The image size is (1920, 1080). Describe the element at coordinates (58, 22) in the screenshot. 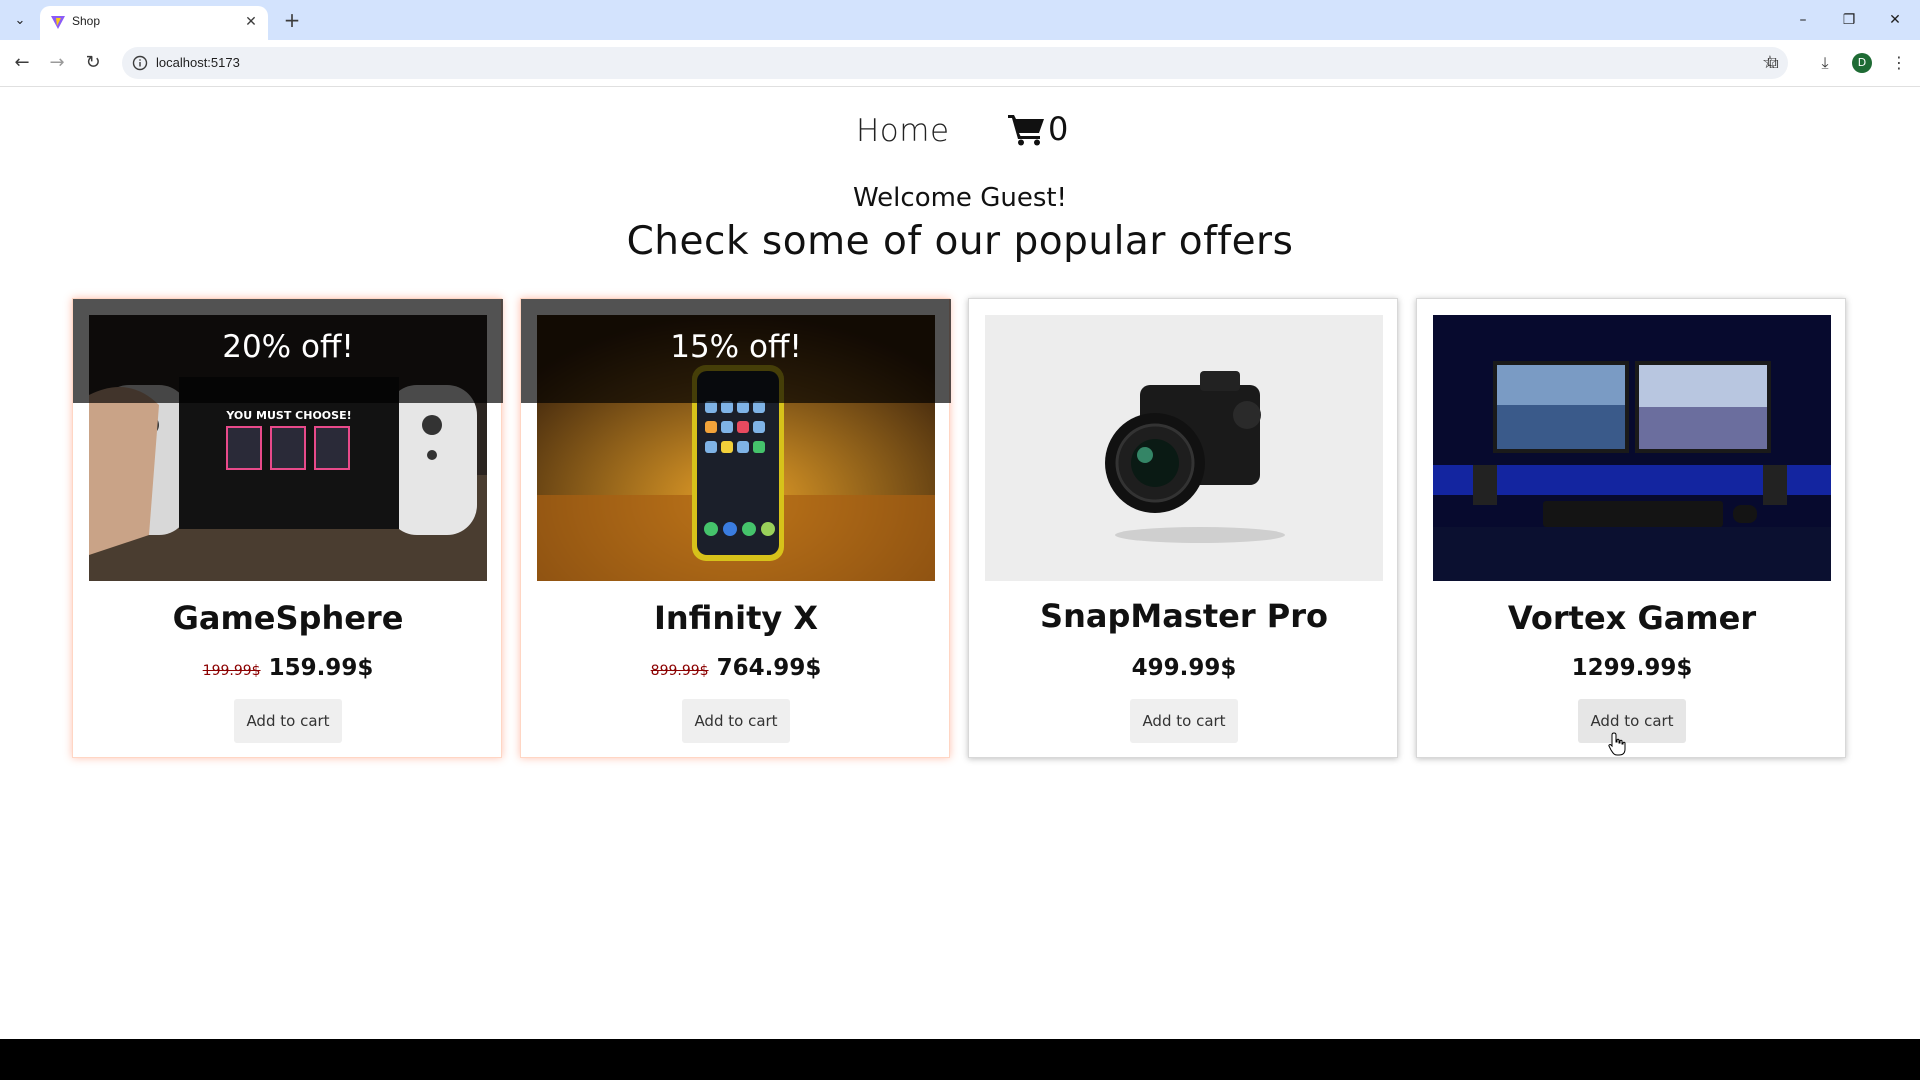

I see `vite-favicon-icon` at that location.